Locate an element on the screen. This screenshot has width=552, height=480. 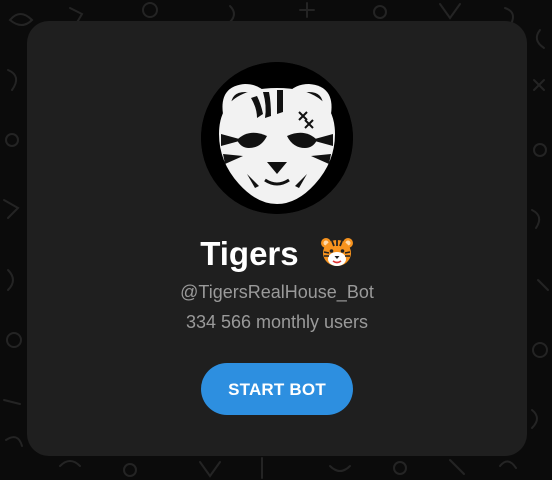
bot-avatar is located at coordinates (277, 138).